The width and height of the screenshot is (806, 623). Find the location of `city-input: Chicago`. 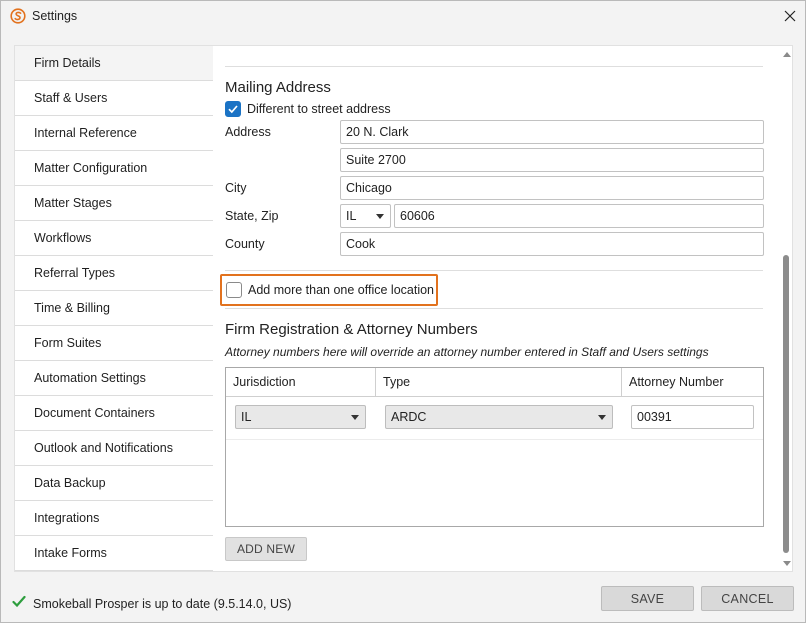

city-input: Chicago is located at coordinates (552, 188).